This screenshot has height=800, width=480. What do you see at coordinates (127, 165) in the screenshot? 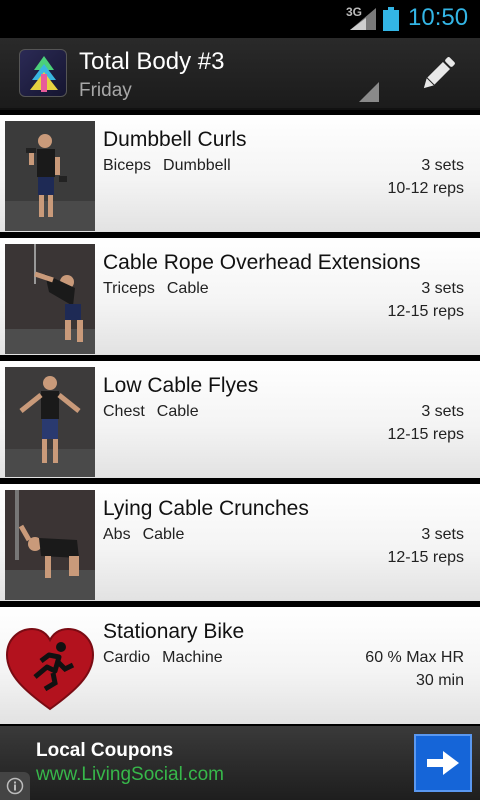
I see `muscle-group: Biceps` at bounding box center [127, 165].